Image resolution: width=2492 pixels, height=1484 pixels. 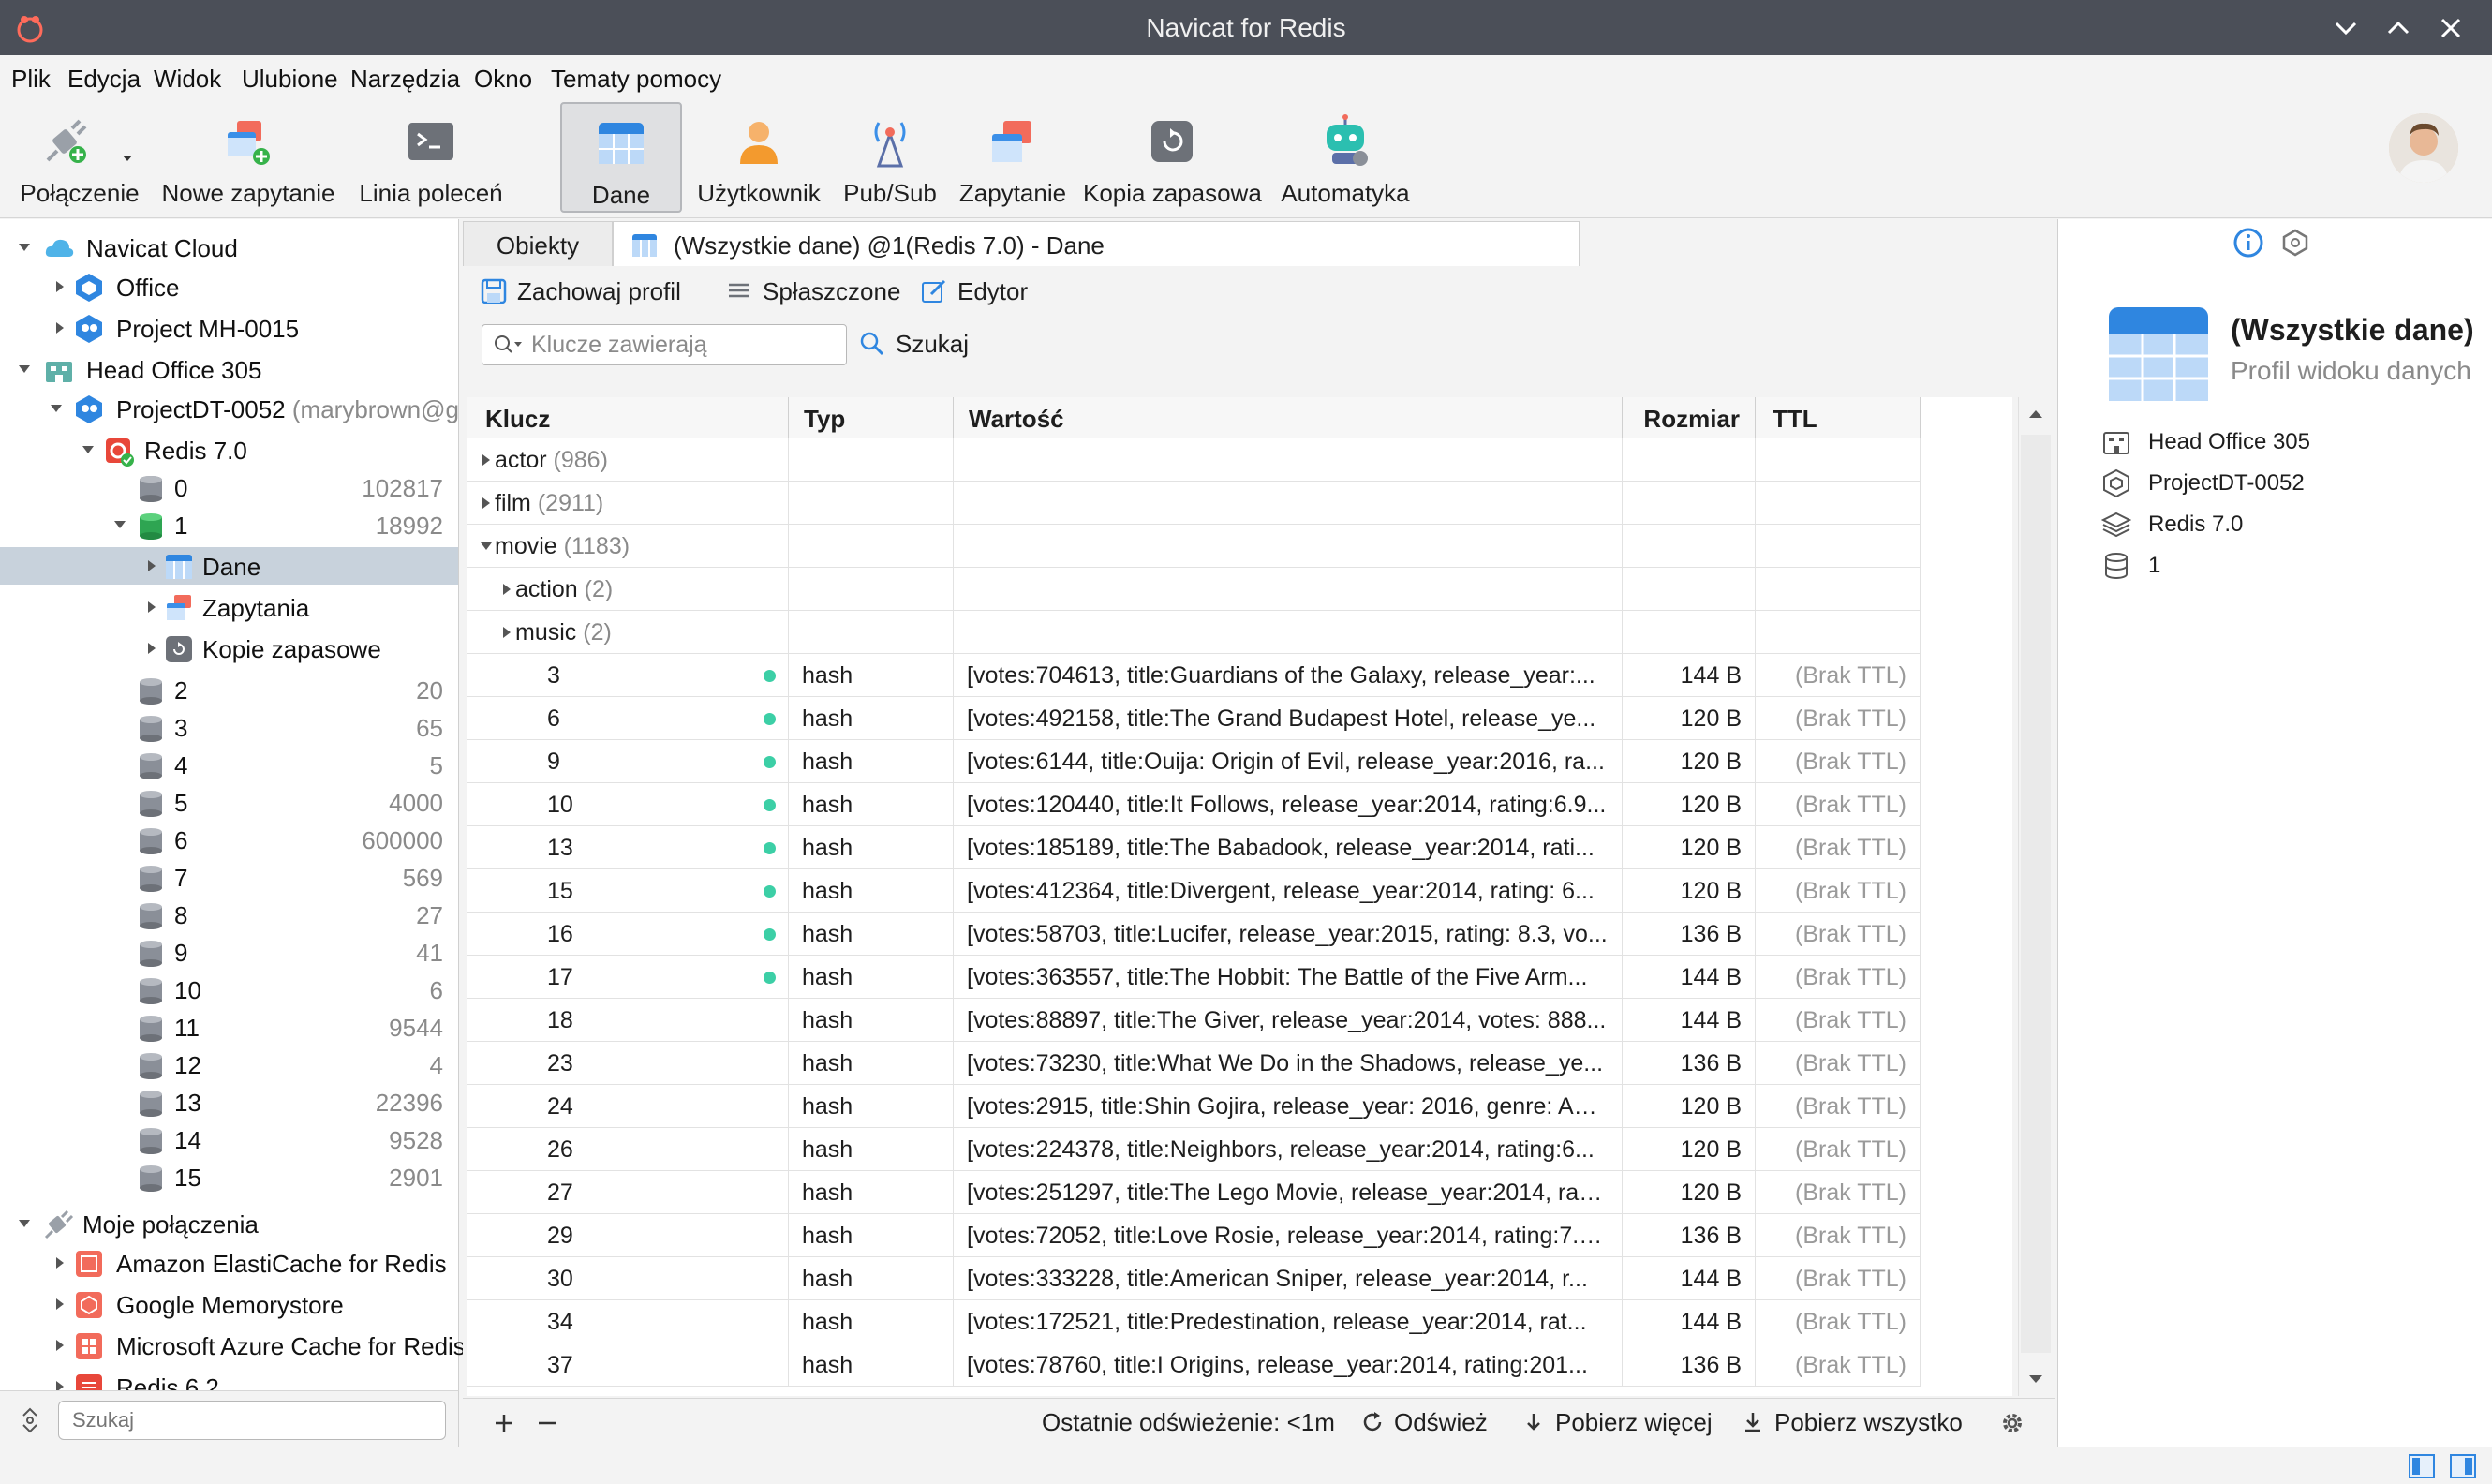 I want to click on tree-node-navicat-cloud: Navicat Cloud, so click(x=229, y=247).